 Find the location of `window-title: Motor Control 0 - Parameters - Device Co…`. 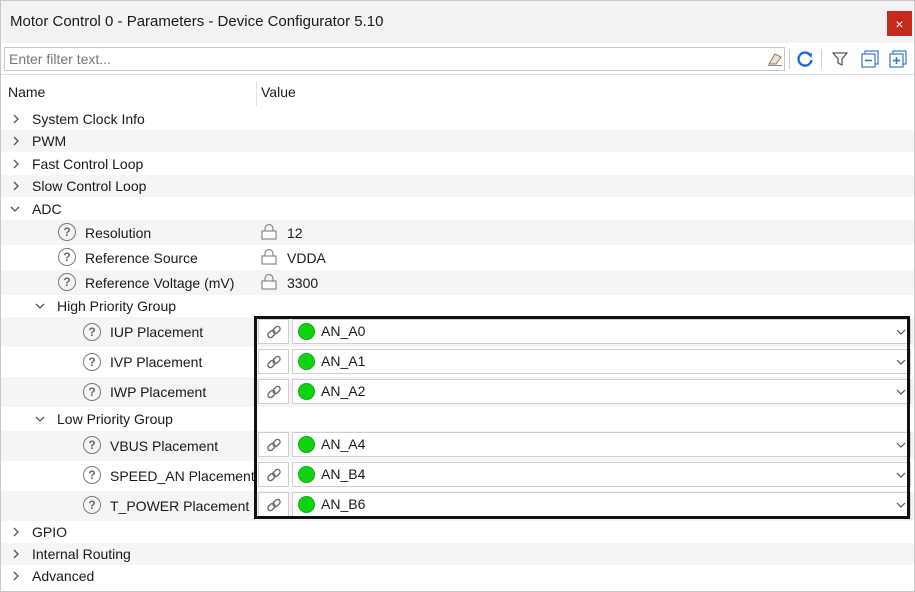

window-title: Motor Control 0 - Parameters - Device Co… is located at coordinates (197, 21).